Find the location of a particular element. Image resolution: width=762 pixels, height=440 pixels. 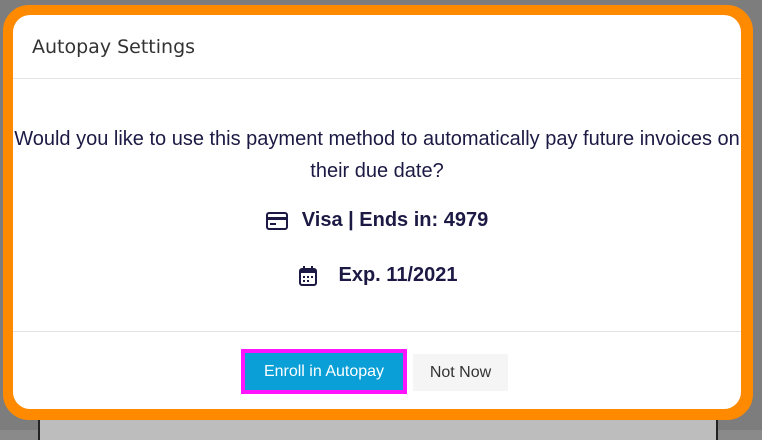

calendar-icon is located at coordinates (308, 275).